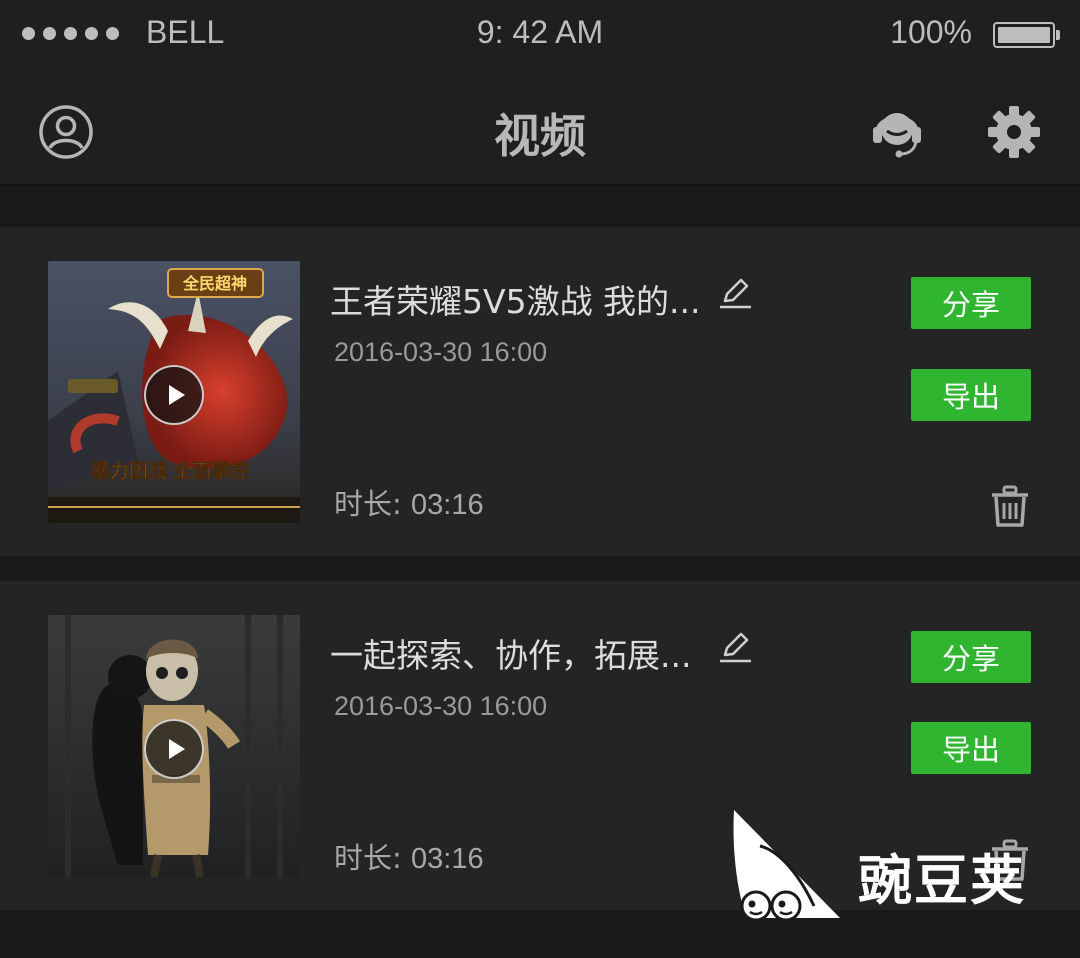 The height and width of the screenshot is (958, 1080). I want to click on customer-service-headset-icon, so click(897, 131).